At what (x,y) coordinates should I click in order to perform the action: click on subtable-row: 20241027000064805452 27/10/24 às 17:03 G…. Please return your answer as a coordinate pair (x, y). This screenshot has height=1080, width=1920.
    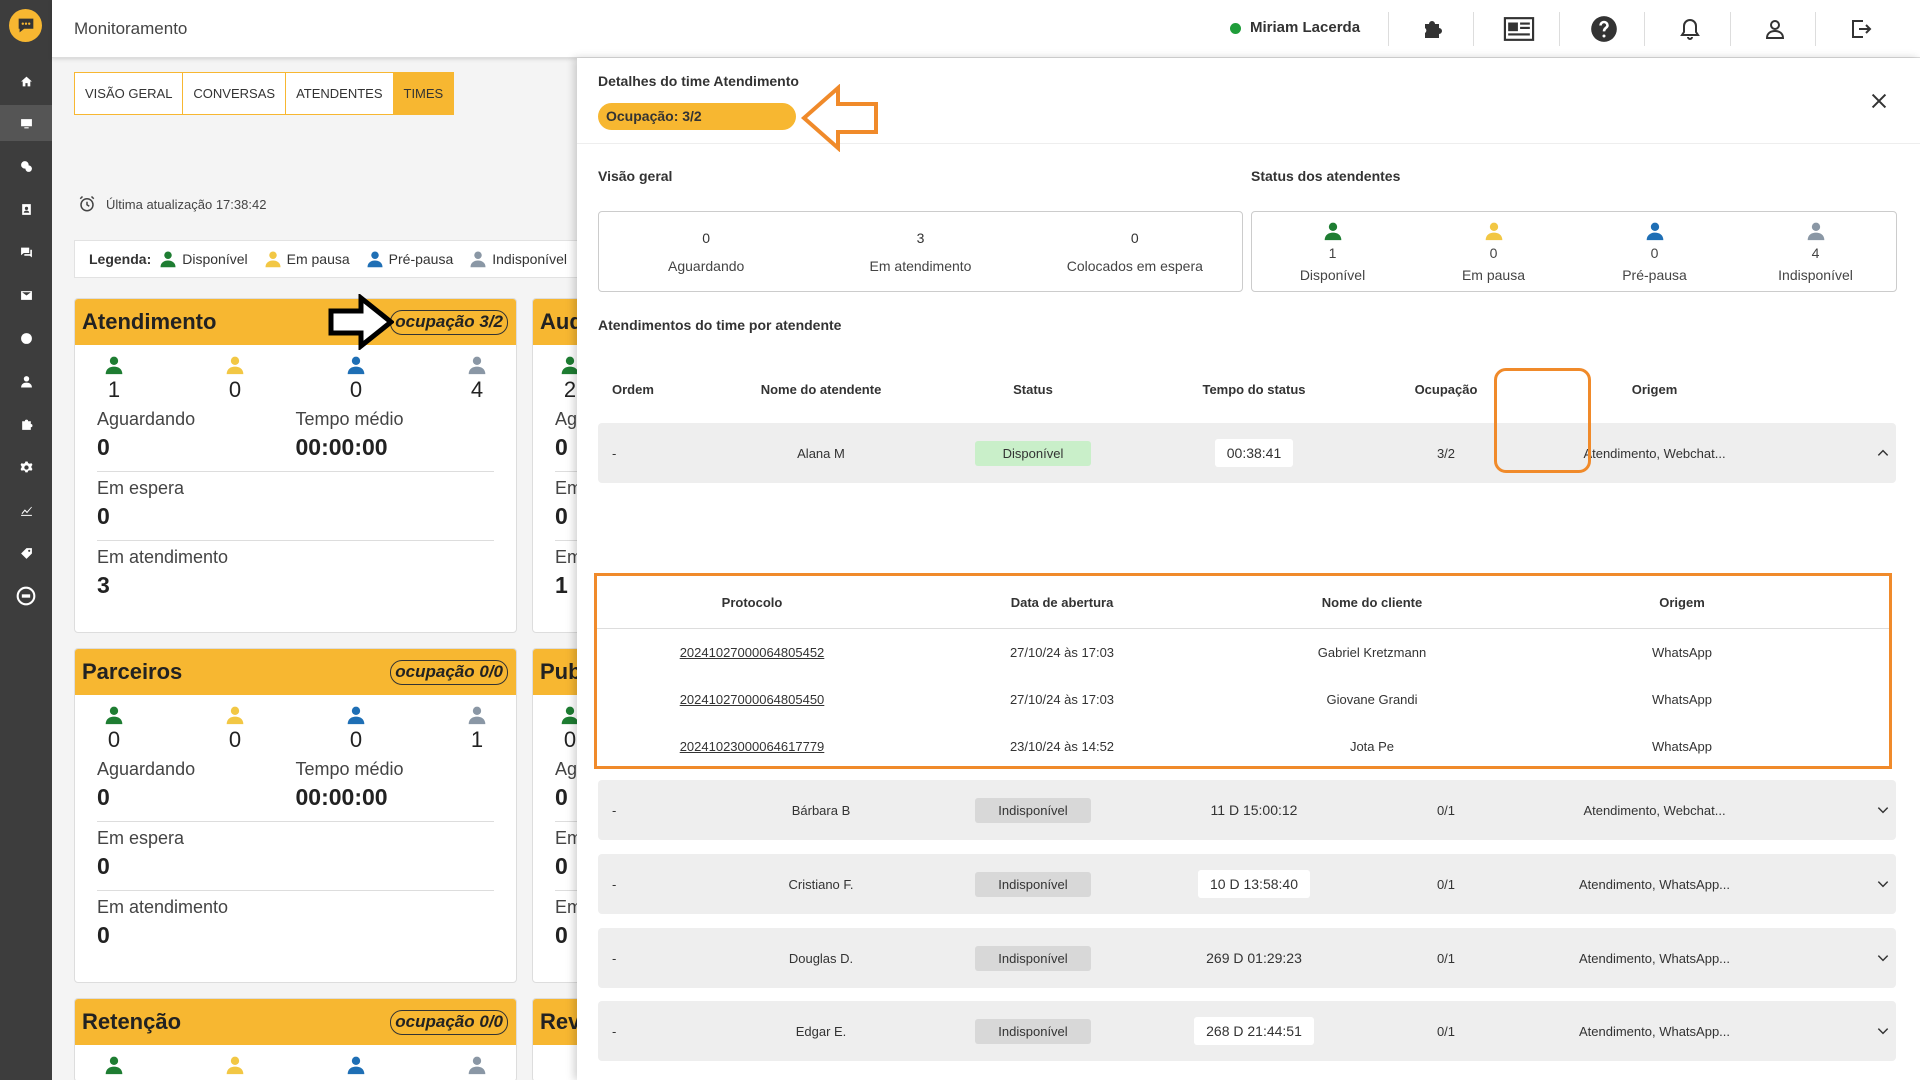
    Looking at the image, I should click on (1243, 652).